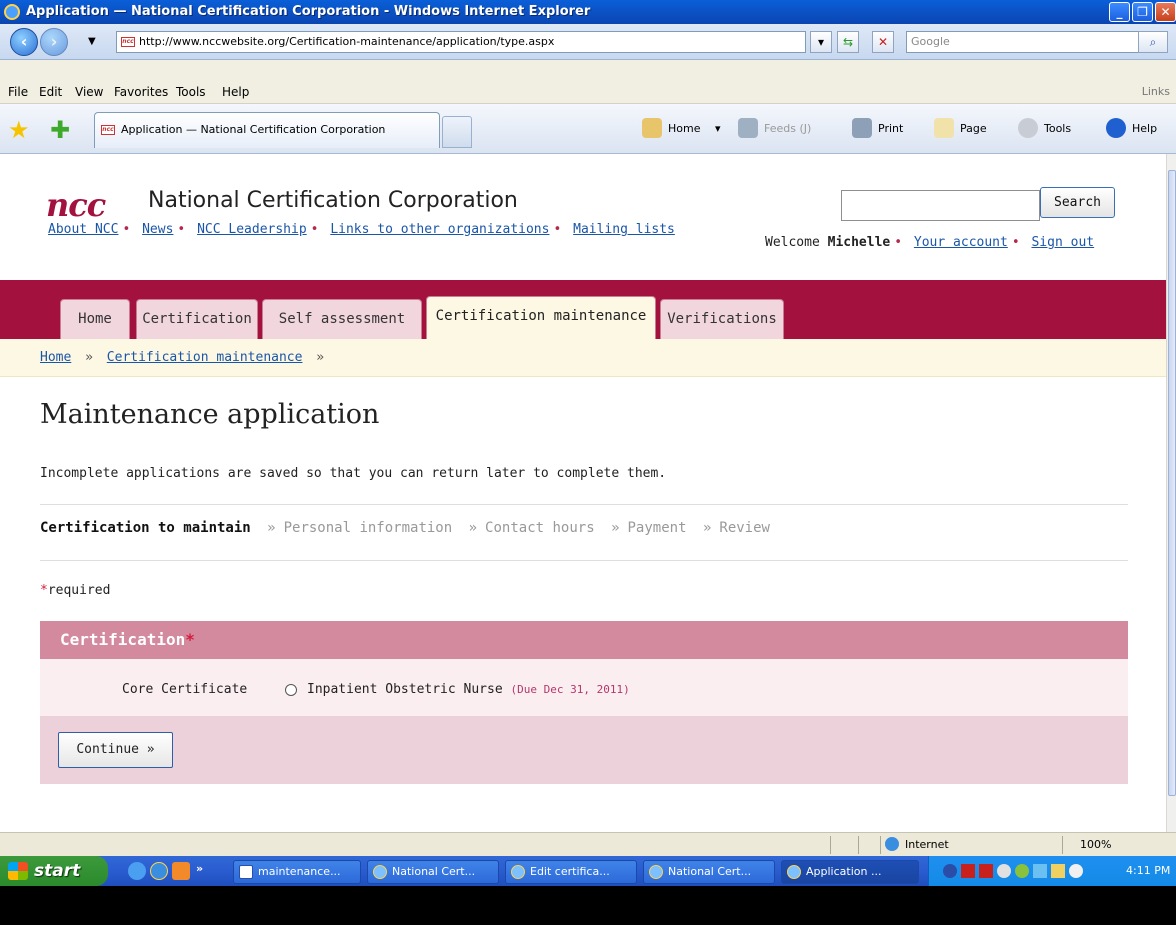 Image resolution: width=1176 pixels, height=925 pixels. Describe the element at coordinates (75, 590) in the screenshot. I see `required-note: *required` at that location.